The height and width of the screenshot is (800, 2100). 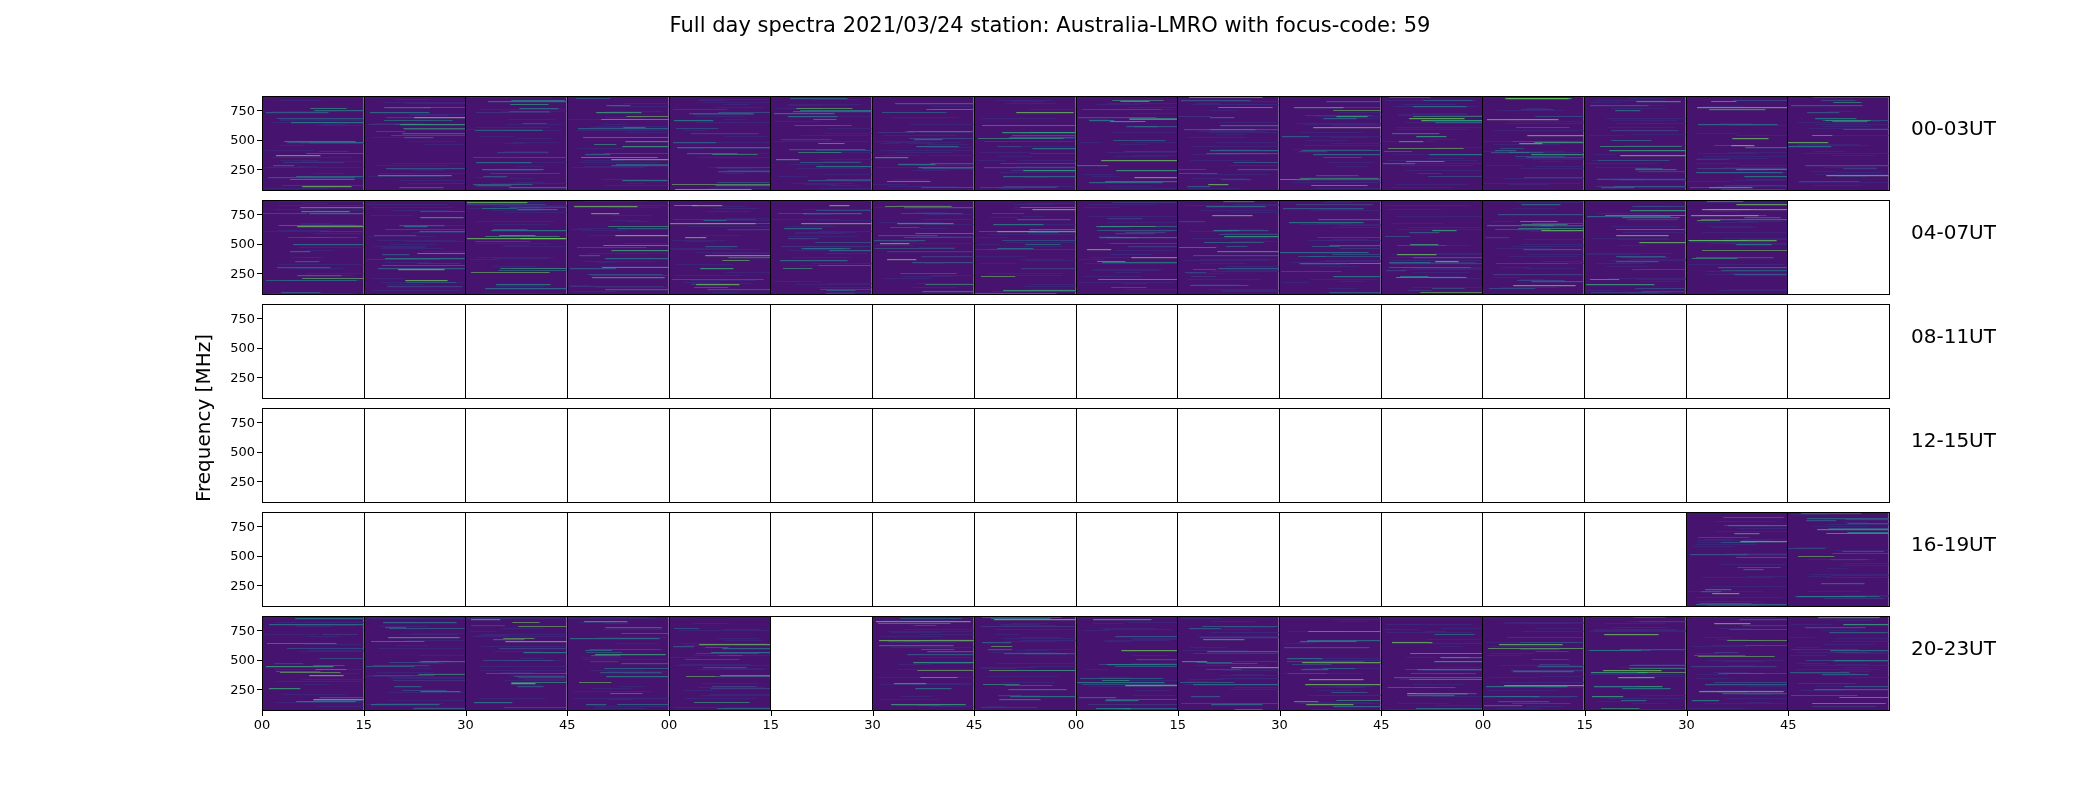 I want to click on chart-title: Full day spectra 2021/03/24 station: Australia-LMRO with focus-code: 59, so click(x=1050, y=25).